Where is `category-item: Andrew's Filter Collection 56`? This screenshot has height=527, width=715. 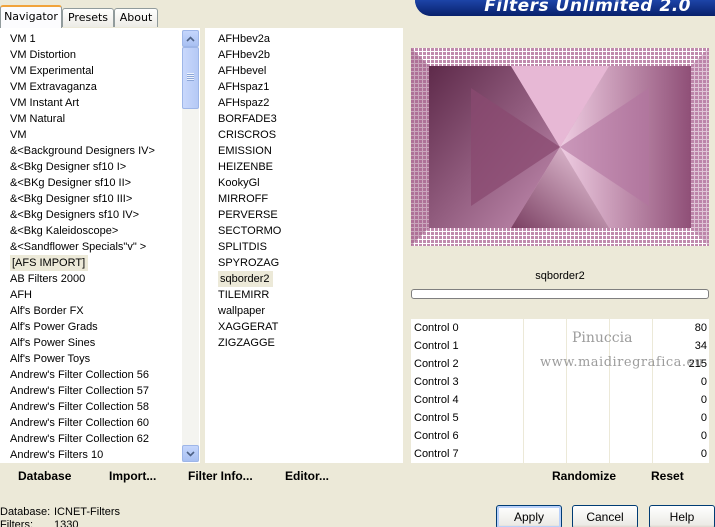 category-item: Andrew's Filter Collection 56 is located at coordinates (95, 375).